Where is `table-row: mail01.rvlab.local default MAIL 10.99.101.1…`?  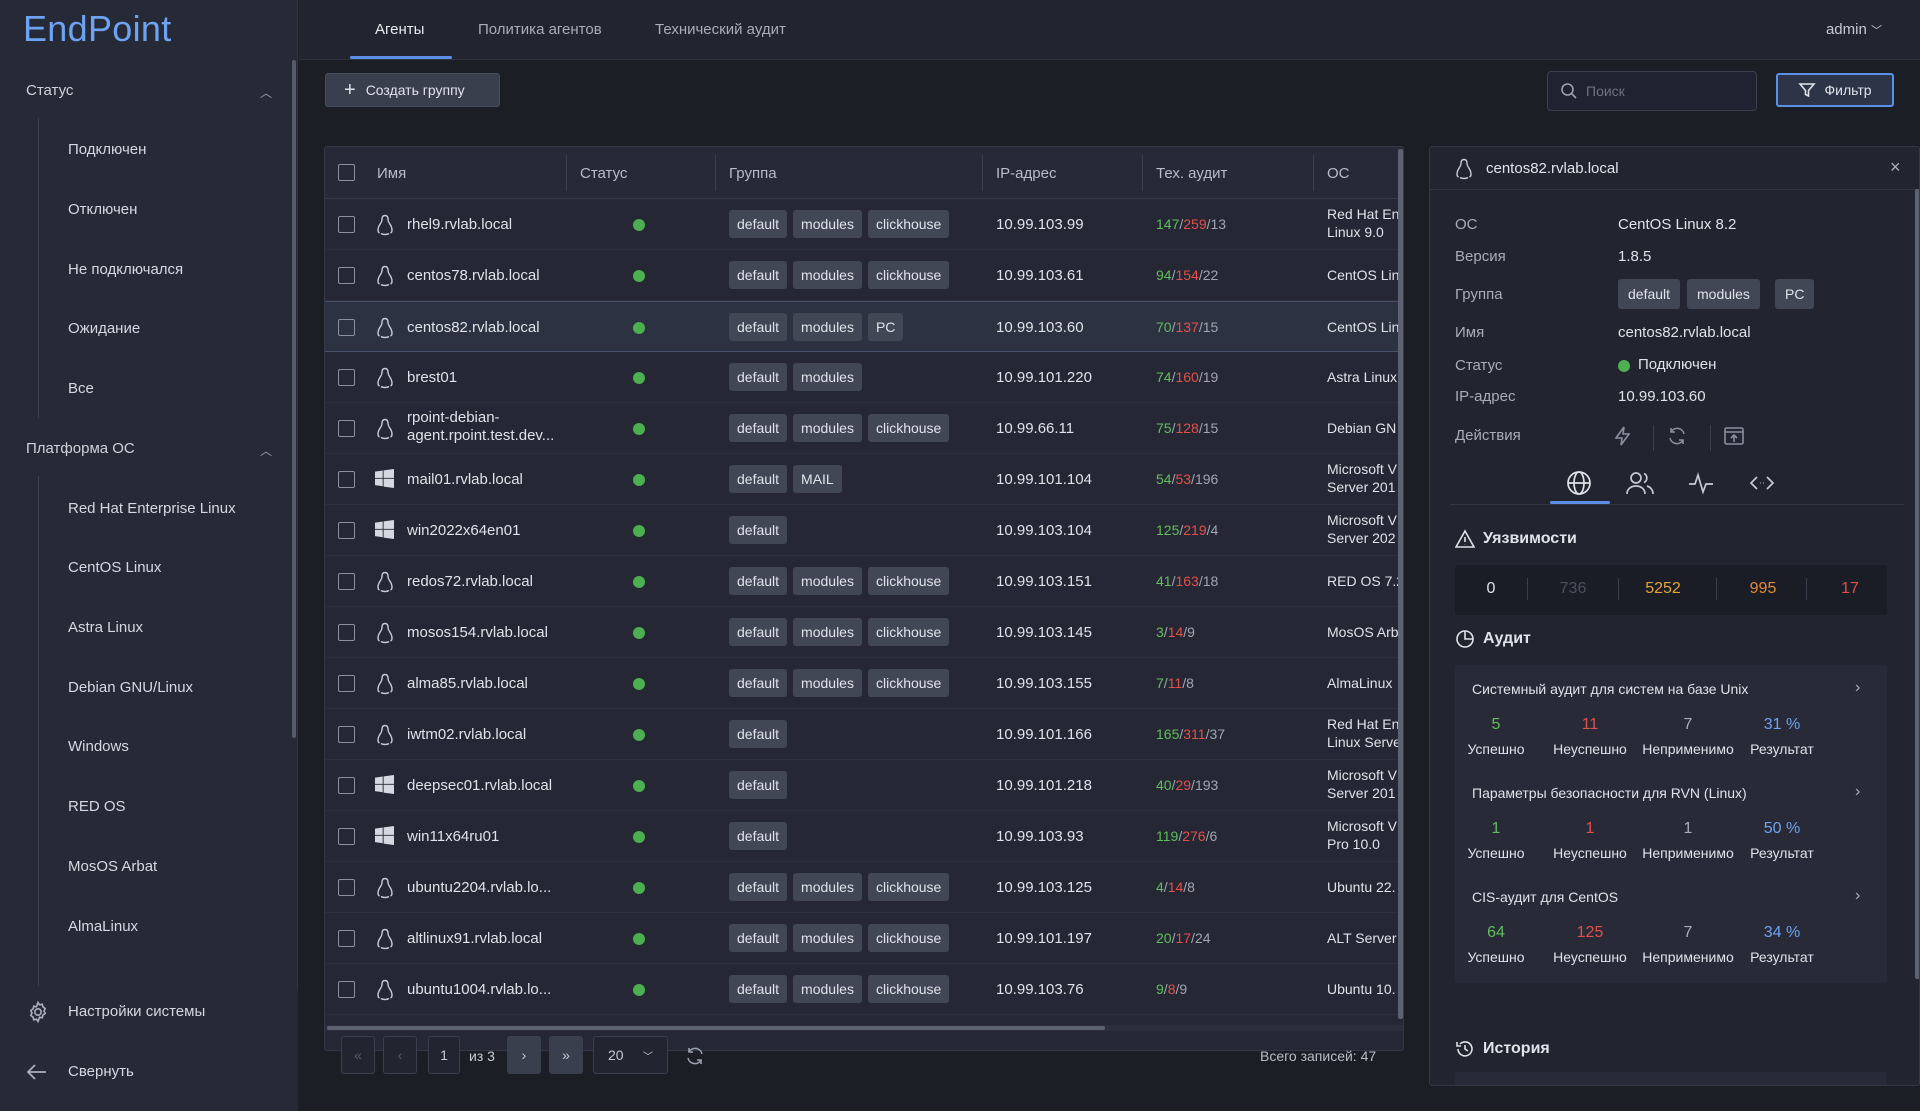 table-row: mail01.rvlab.local default MAIL 10.99.101.1… is located at coordinates (864, 479).